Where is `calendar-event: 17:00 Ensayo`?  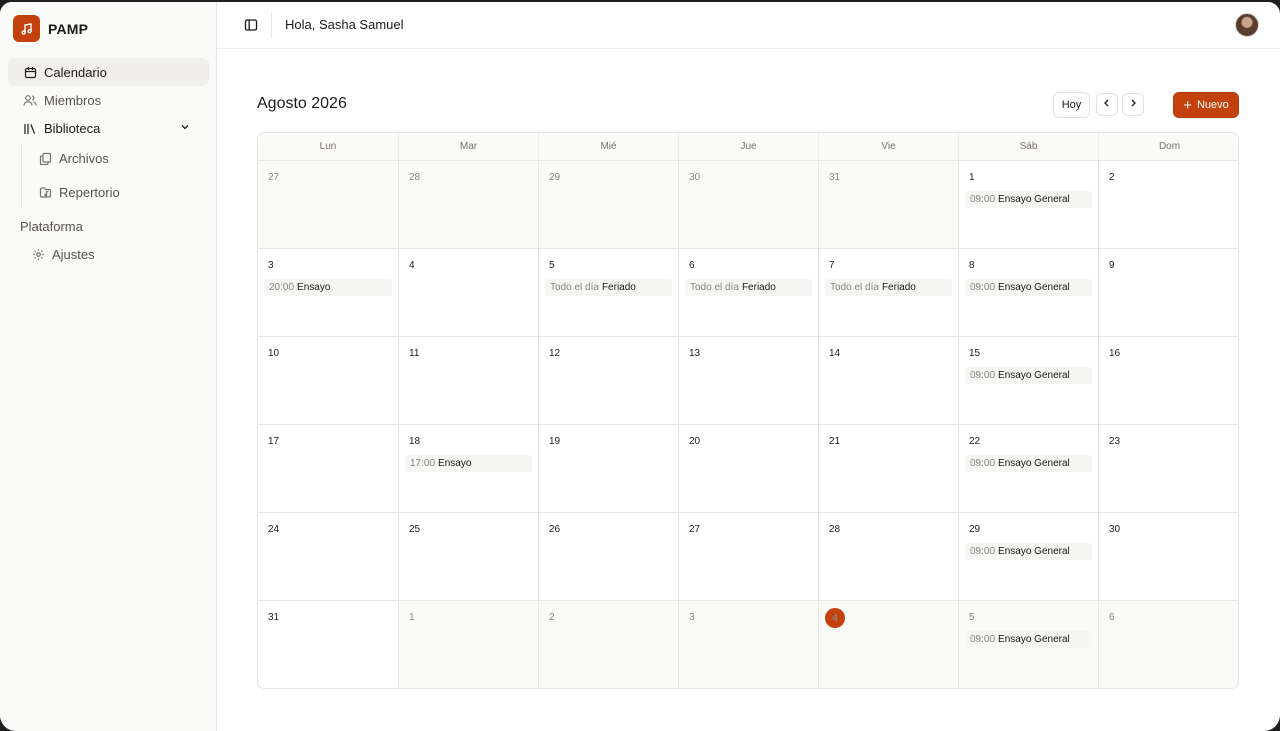 calendar-event: 17:00 Ensayo is located at coordinates (468, 463).